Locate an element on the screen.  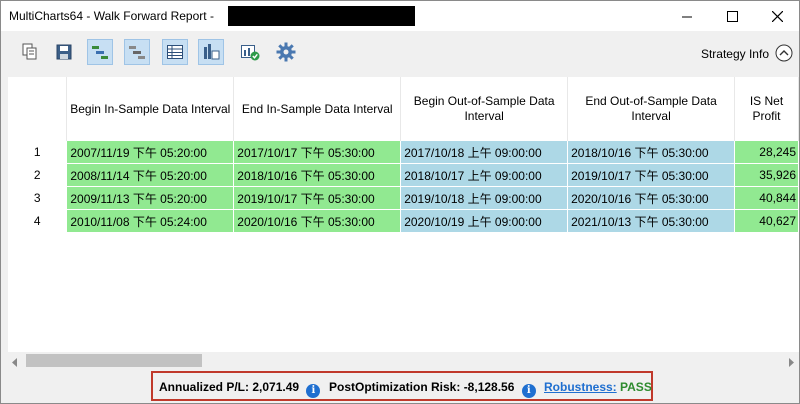
minimize-button is located at coordinates (687, 16).